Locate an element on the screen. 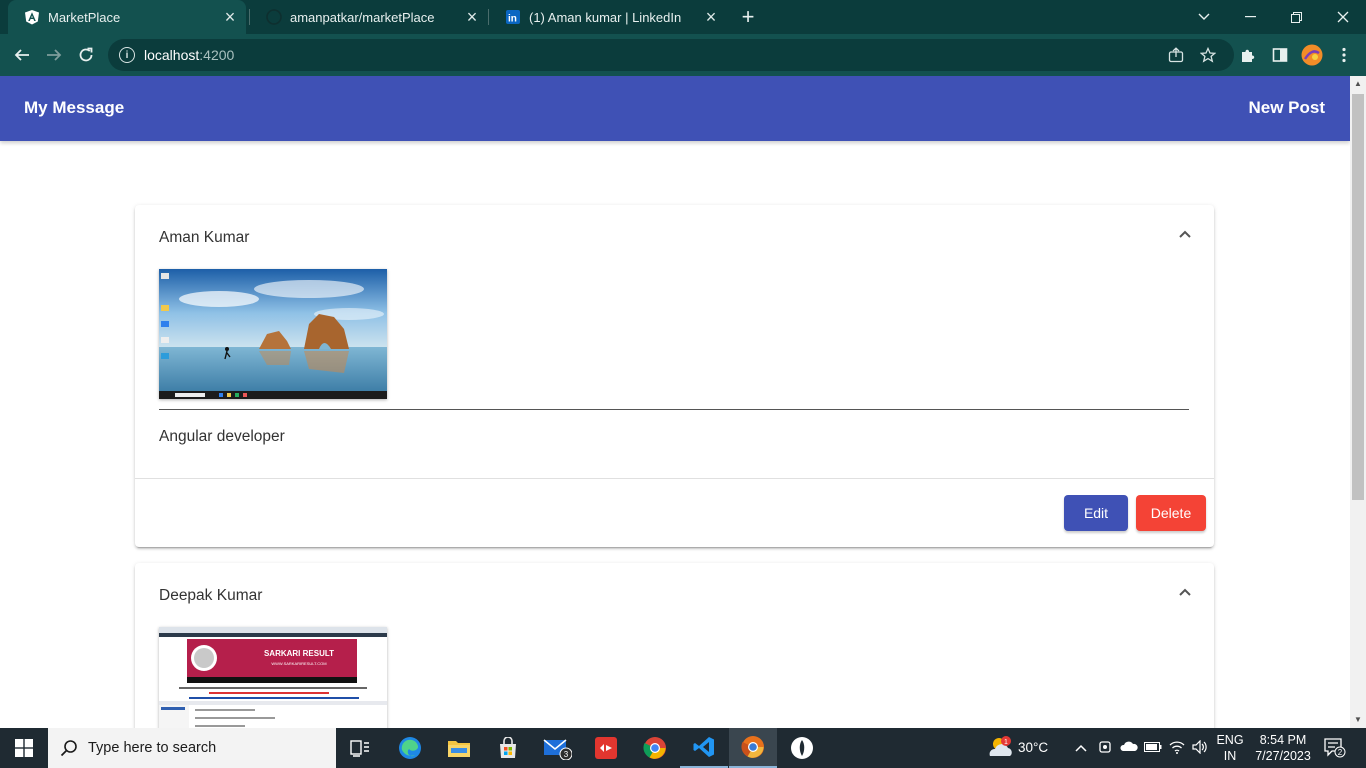  scroll-thumb is located at coordinates (1358, 297).